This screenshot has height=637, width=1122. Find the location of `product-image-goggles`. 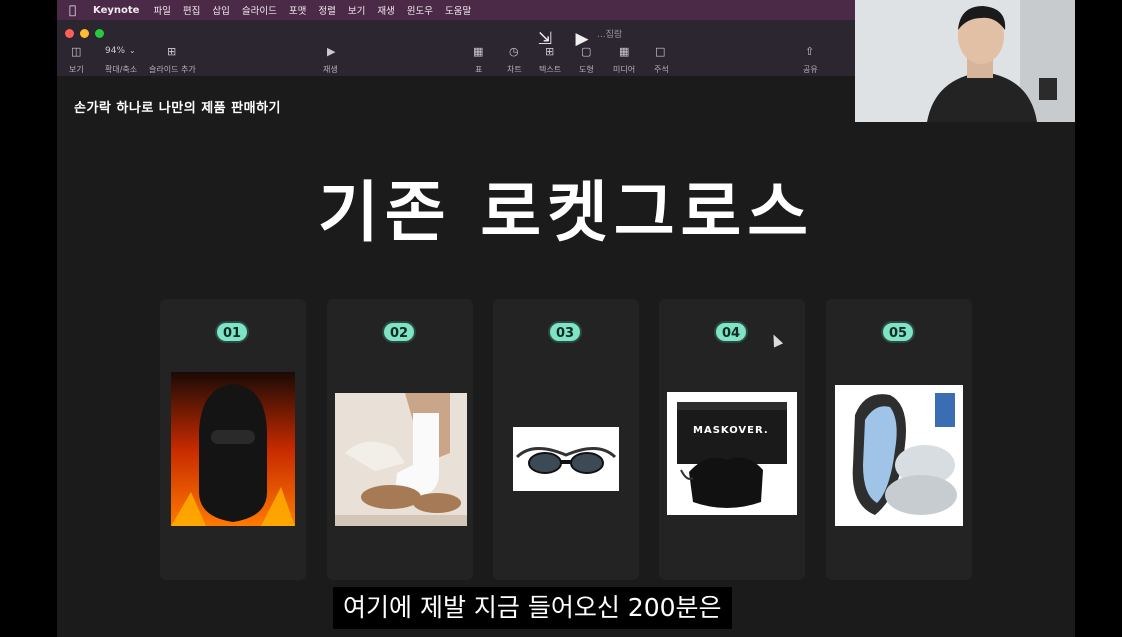

product-image-goggles is located at coordinates (566, 459).